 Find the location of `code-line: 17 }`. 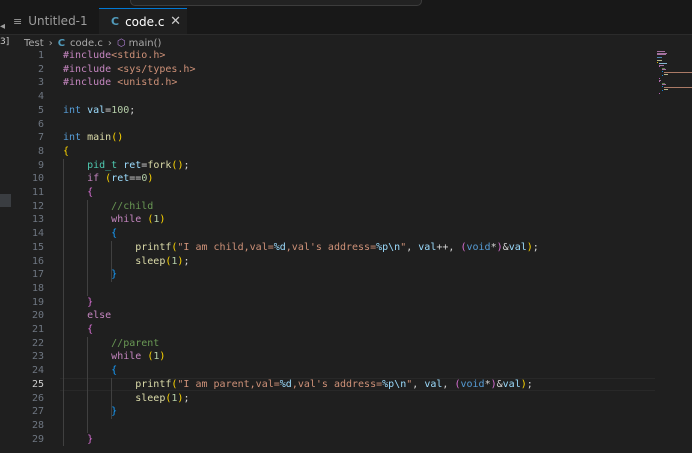

code-line: 17 } is located at coordinates (330, 275).